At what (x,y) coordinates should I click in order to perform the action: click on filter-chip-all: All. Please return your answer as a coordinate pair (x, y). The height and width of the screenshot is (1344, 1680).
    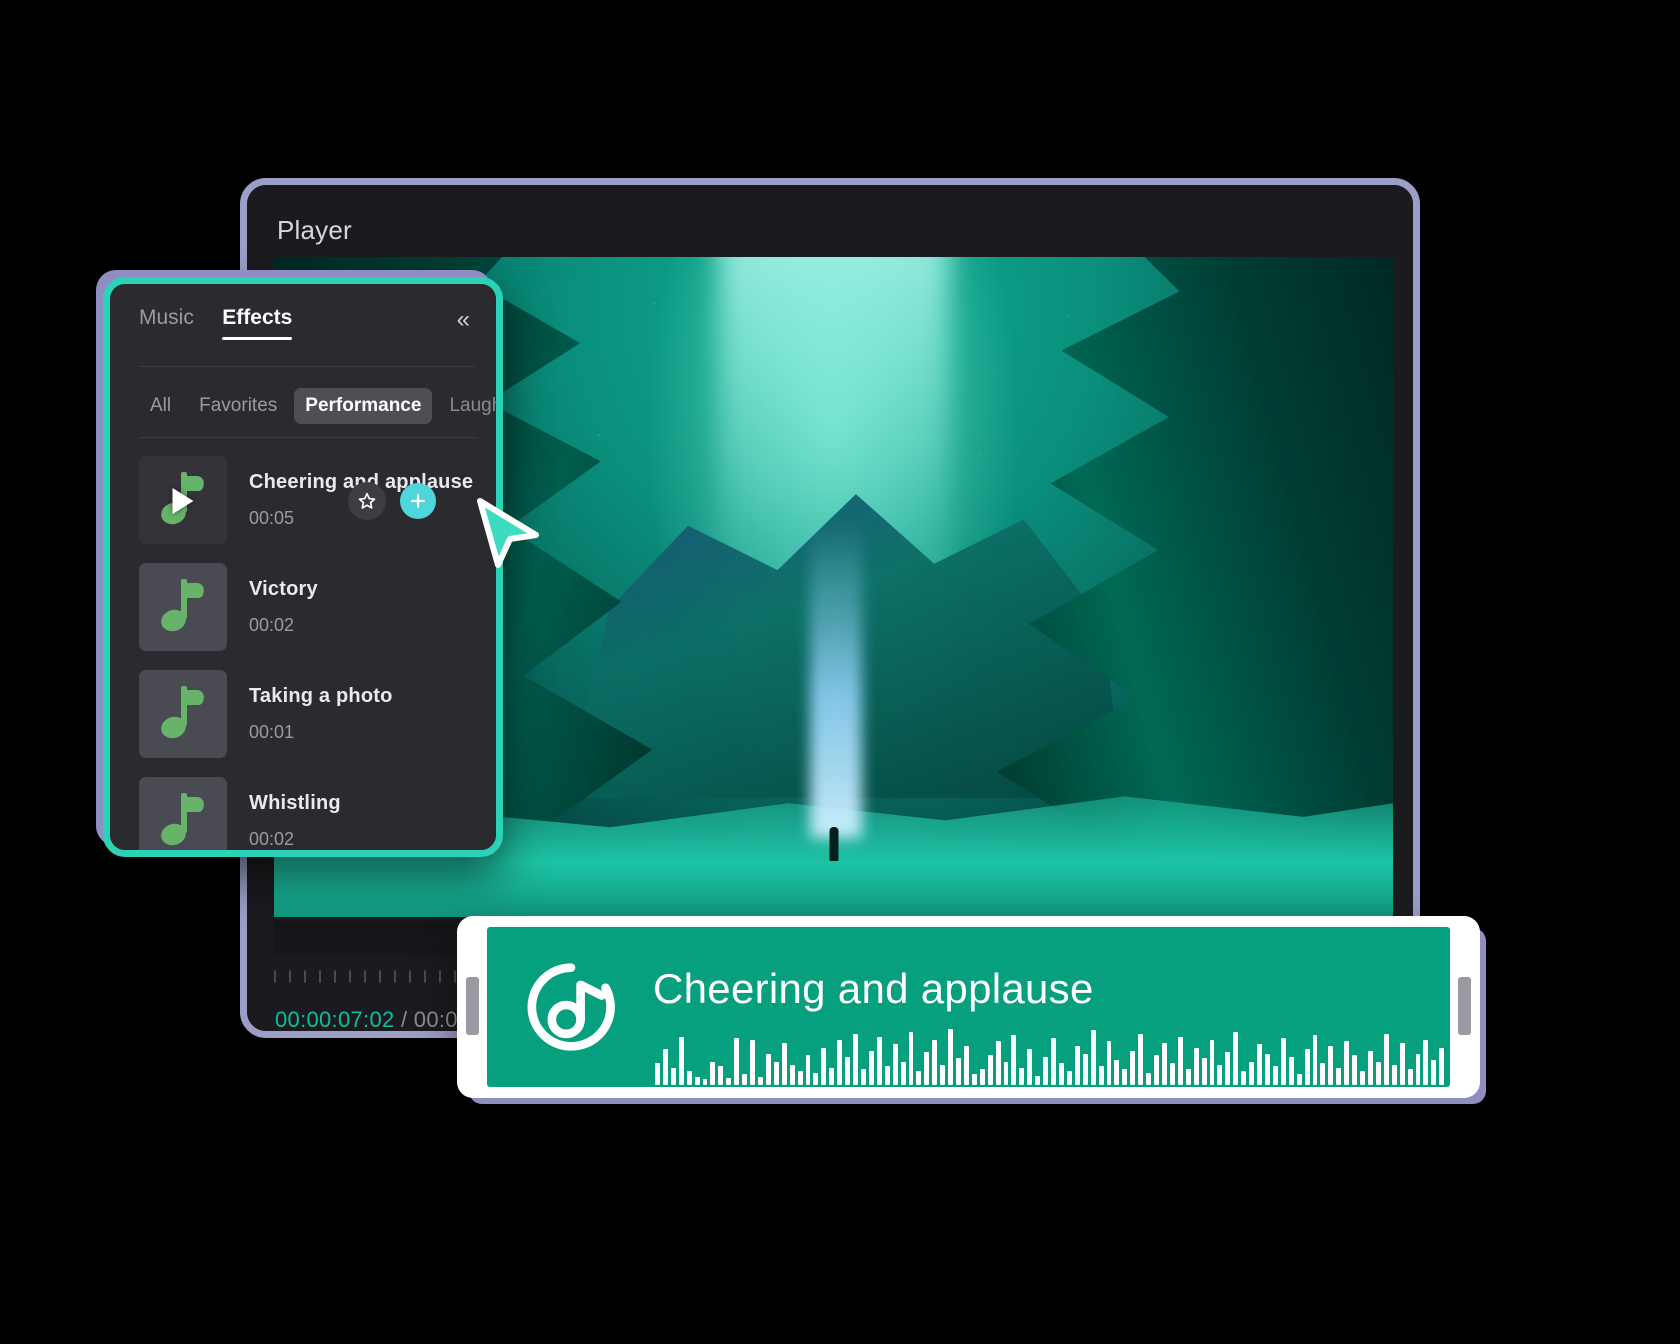
    Looking at the image, I should click on (160, 406).